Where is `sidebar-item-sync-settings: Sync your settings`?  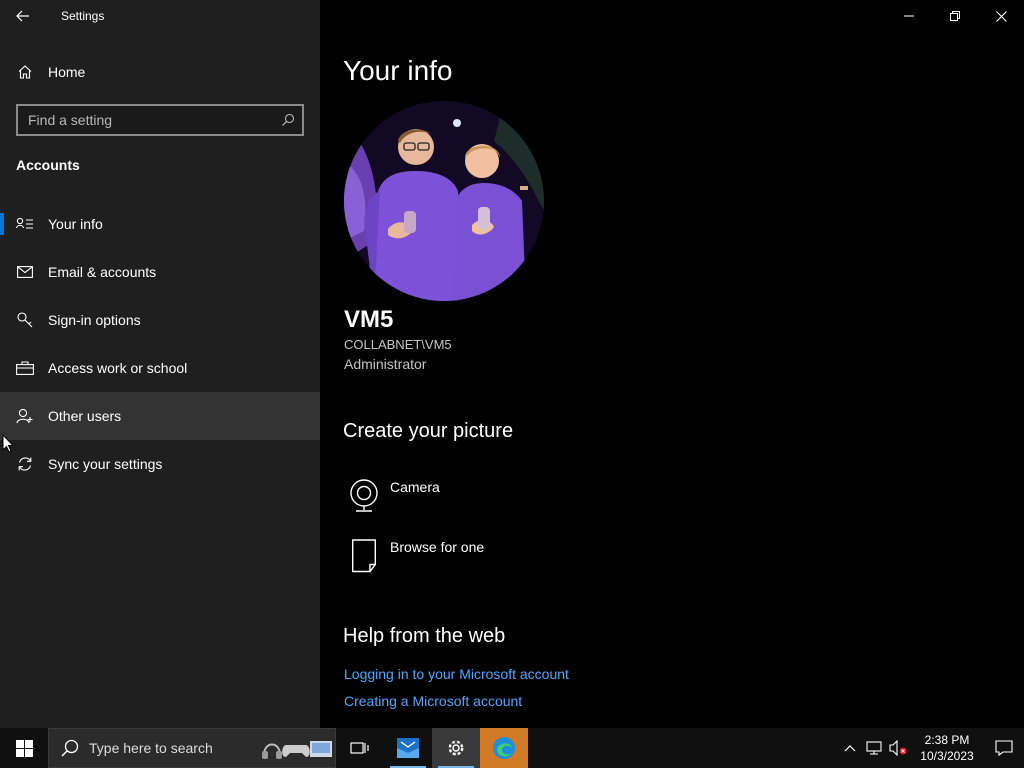 sidebar-item-sync-settings: Sync your settings is located at coordinates (160, 464).